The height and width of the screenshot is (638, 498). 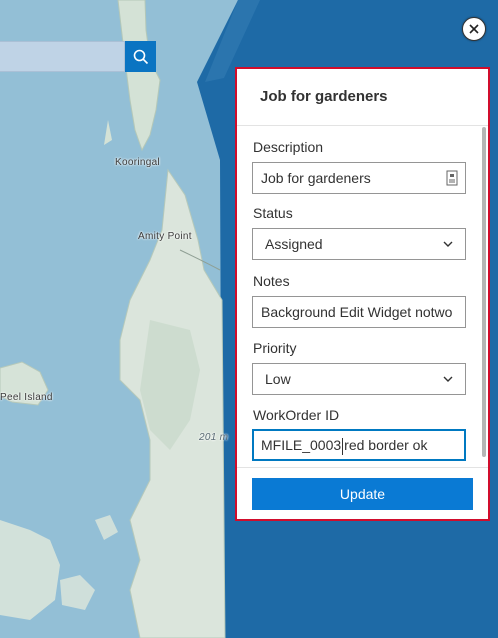 I want to click on text-field-icon, so click(x=452, y=178).